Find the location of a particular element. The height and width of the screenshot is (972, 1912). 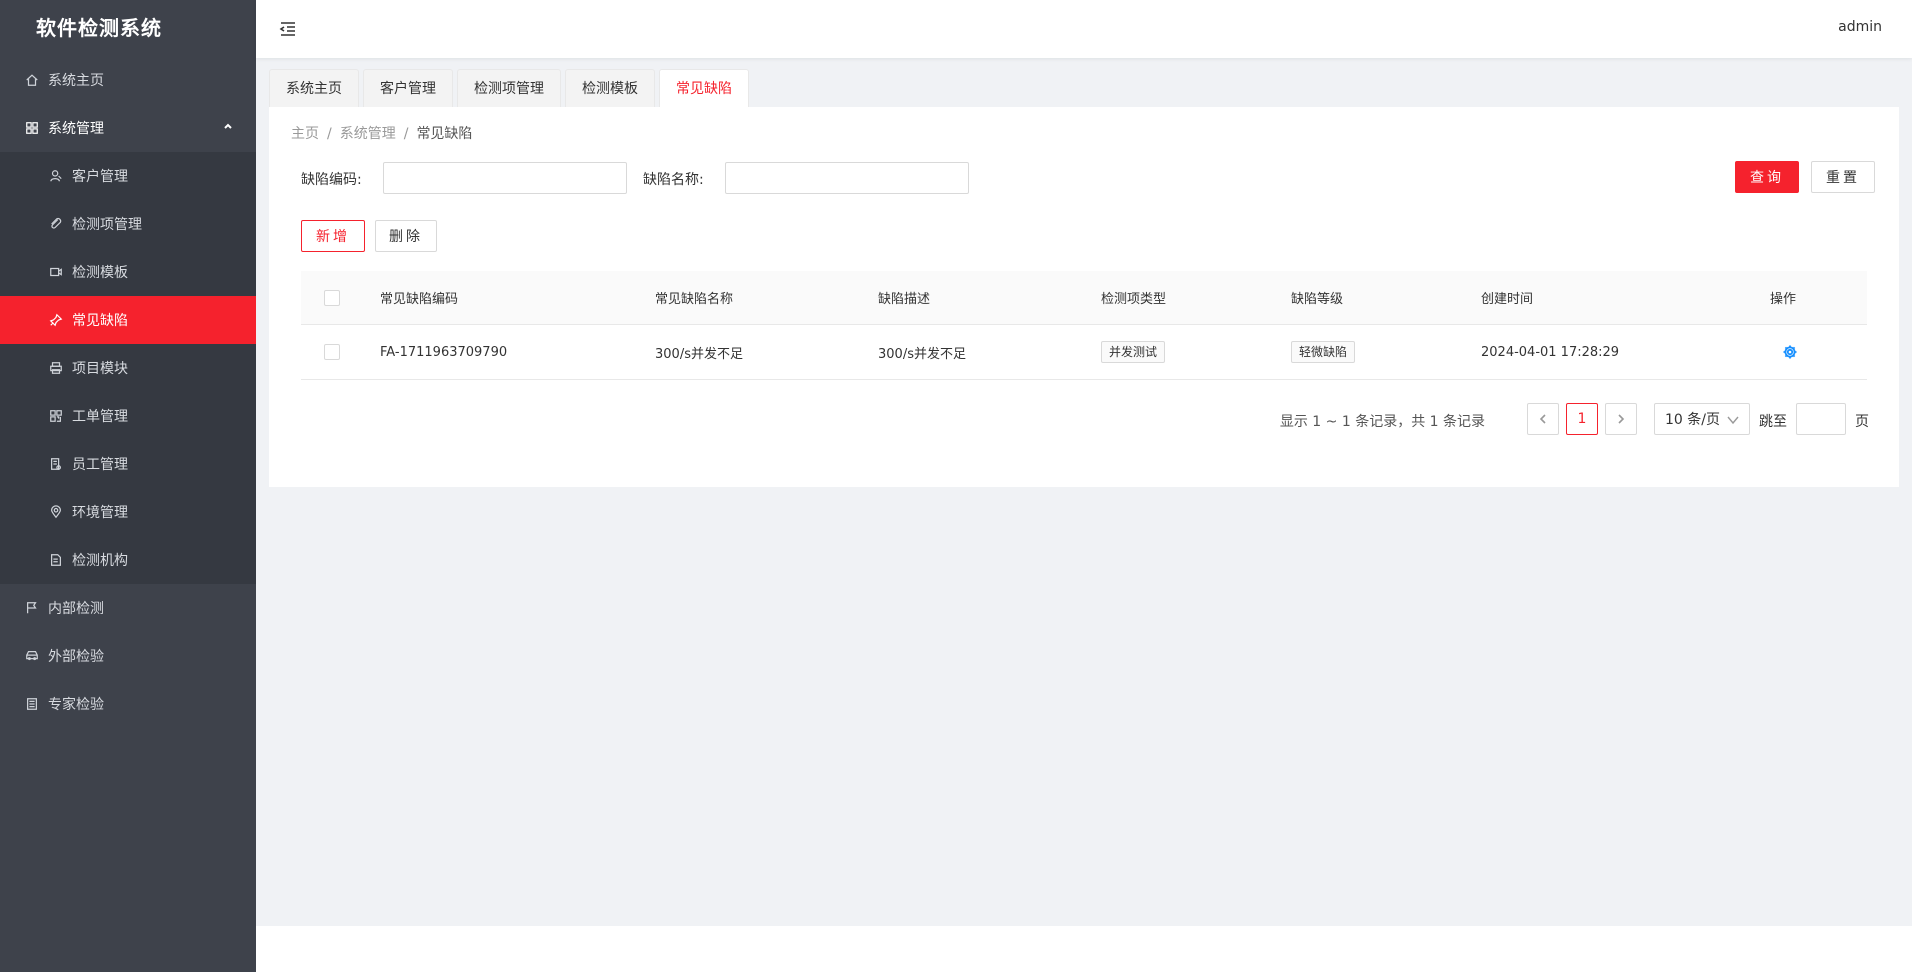

sidebar-item-label: 项目模块 is located at coordinates (100, 369).